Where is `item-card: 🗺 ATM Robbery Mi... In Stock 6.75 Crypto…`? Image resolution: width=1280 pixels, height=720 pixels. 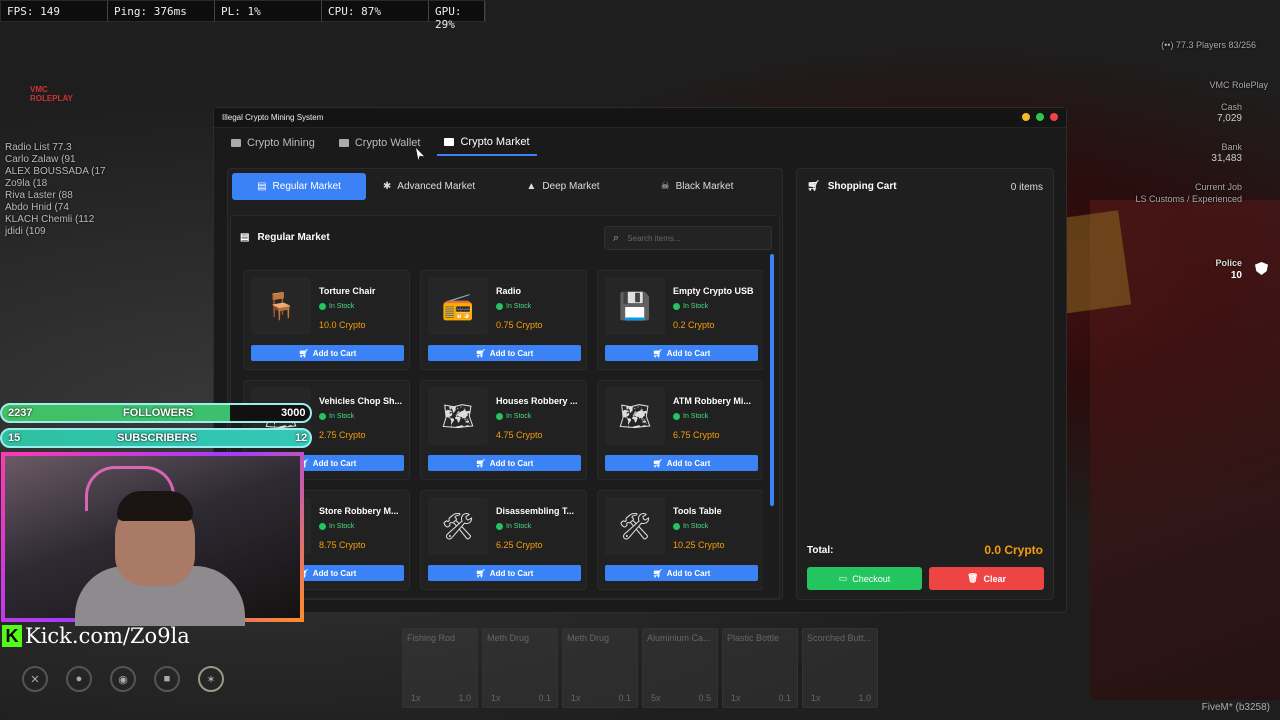 item-card: 🗺 ATM Robbery Mi... In Stock 6.75 Crypto… is located at coordinates (680, 430).